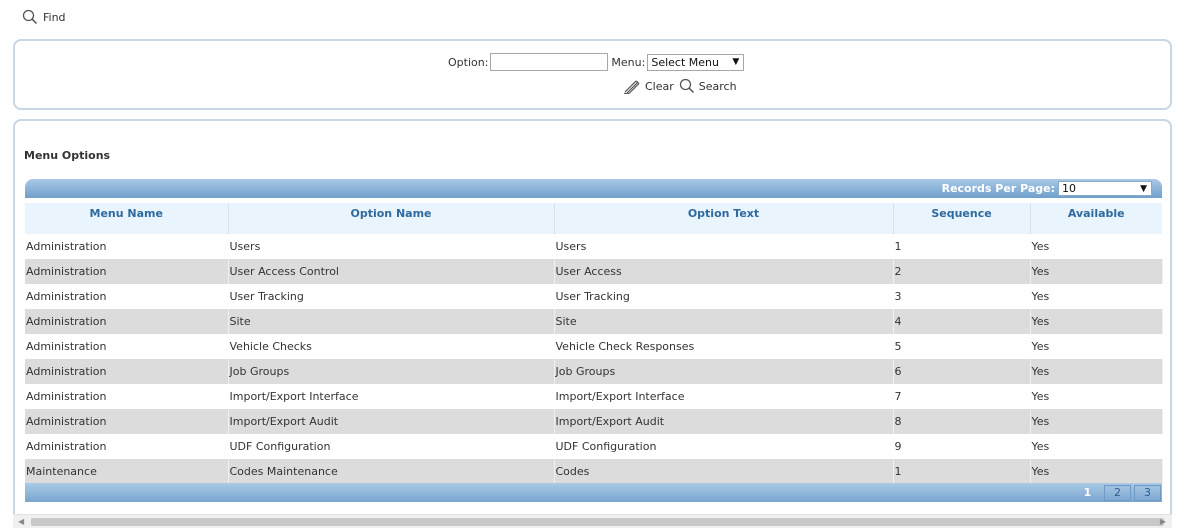 This screenshot has width=1191, height=531. Describe the element at coordinates (391, 346) in the screenshot. I see `table-cell: Vehicle Checks` at that location.